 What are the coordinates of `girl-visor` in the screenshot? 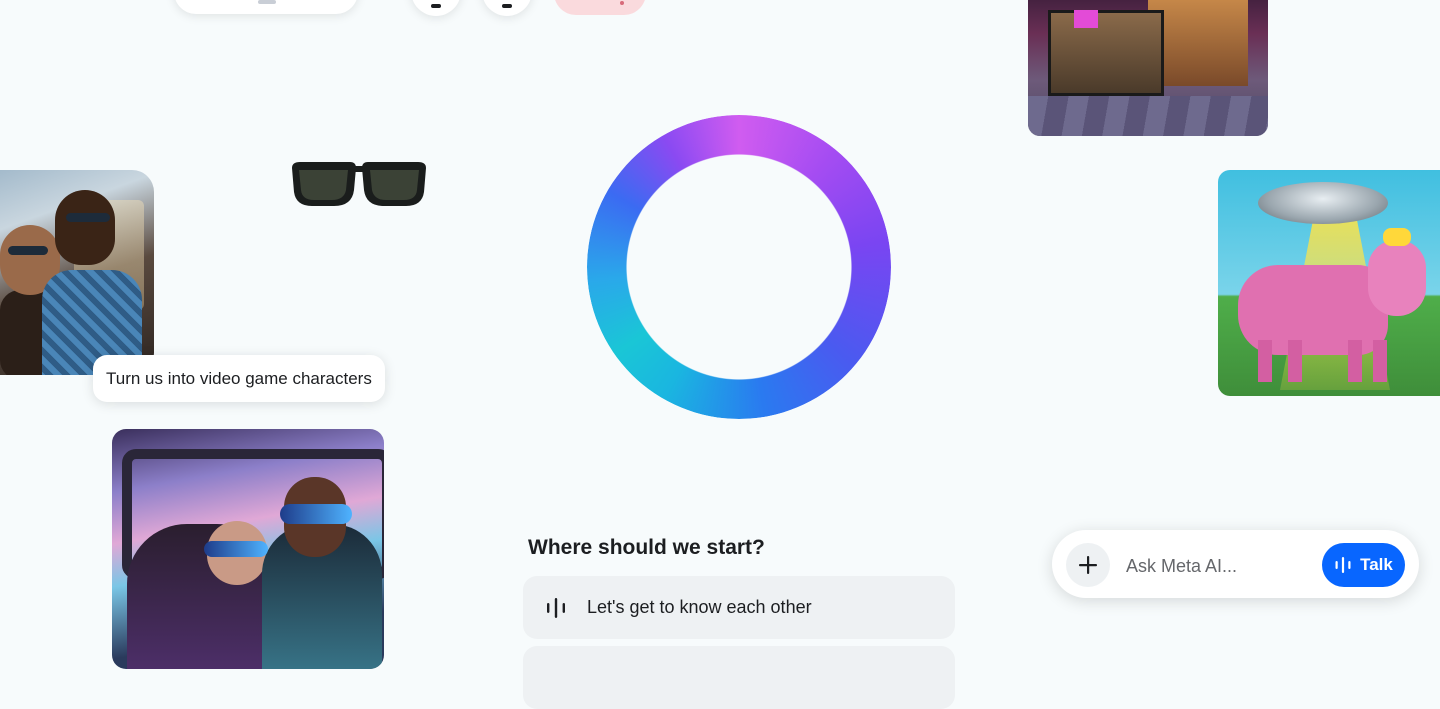 It's located at (236, 549).